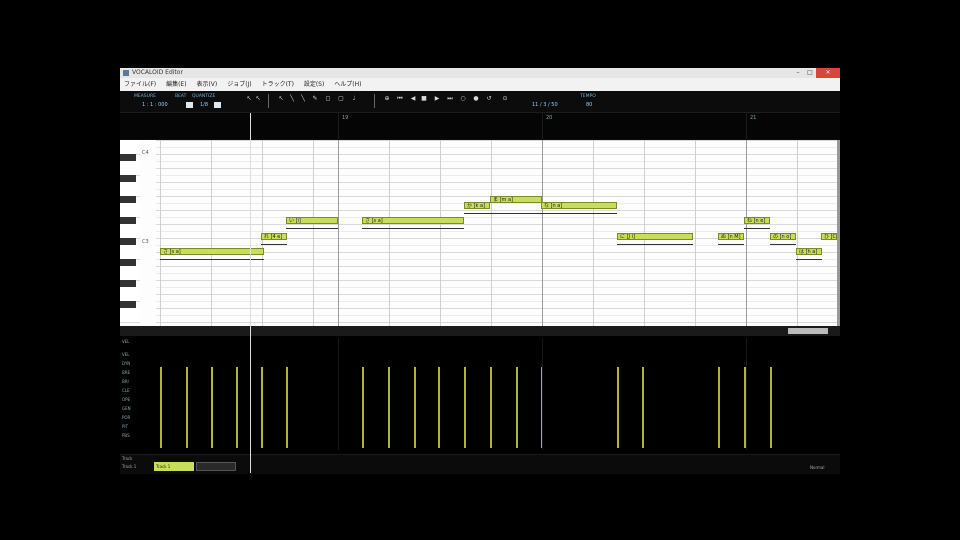 The image size is (960, 540). Describe the element at coordinates (480, 126) in the screenshot. I see `measure-ruler: 19 20 21` at that location.